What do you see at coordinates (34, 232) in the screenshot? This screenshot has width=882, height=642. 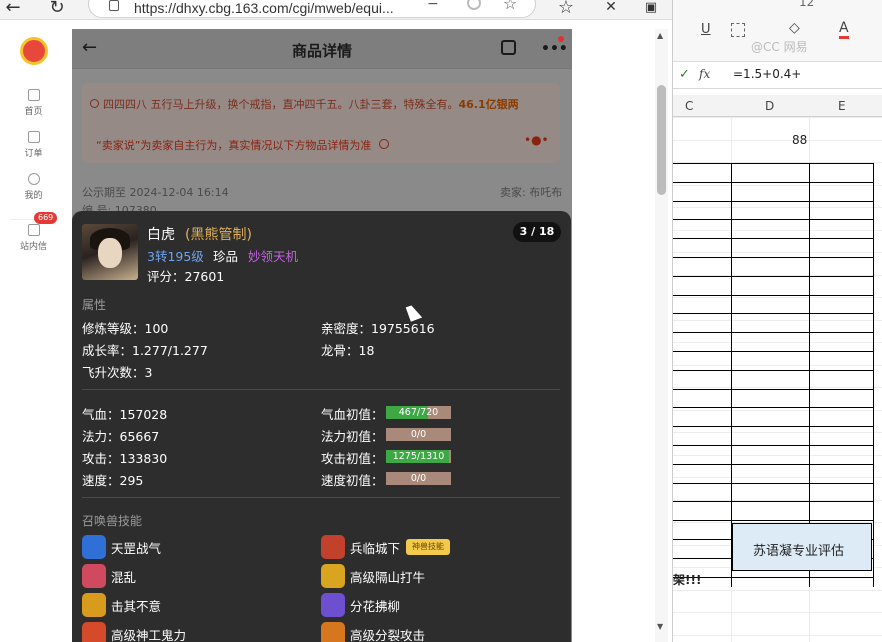 I see `sidebar-item-messages: 站内信 669` at bounding box center [34, 232].